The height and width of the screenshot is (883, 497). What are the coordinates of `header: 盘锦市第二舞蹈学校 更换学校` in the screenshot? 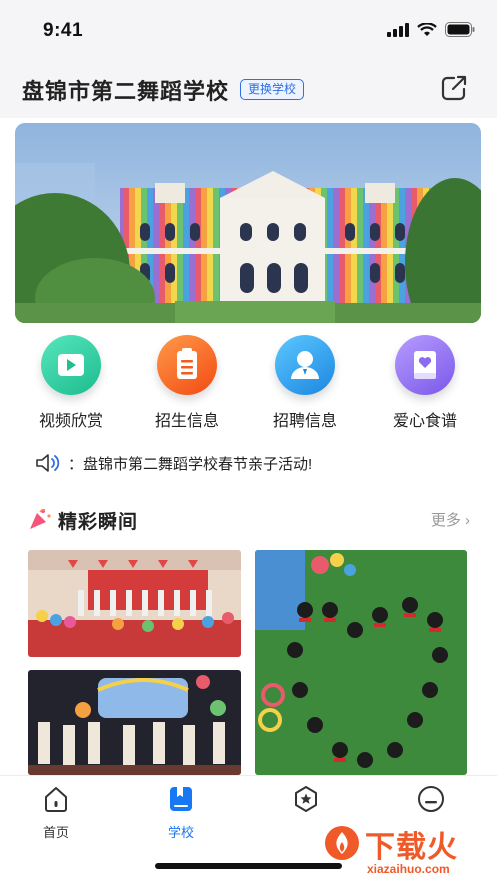 It's located at (248, 90).